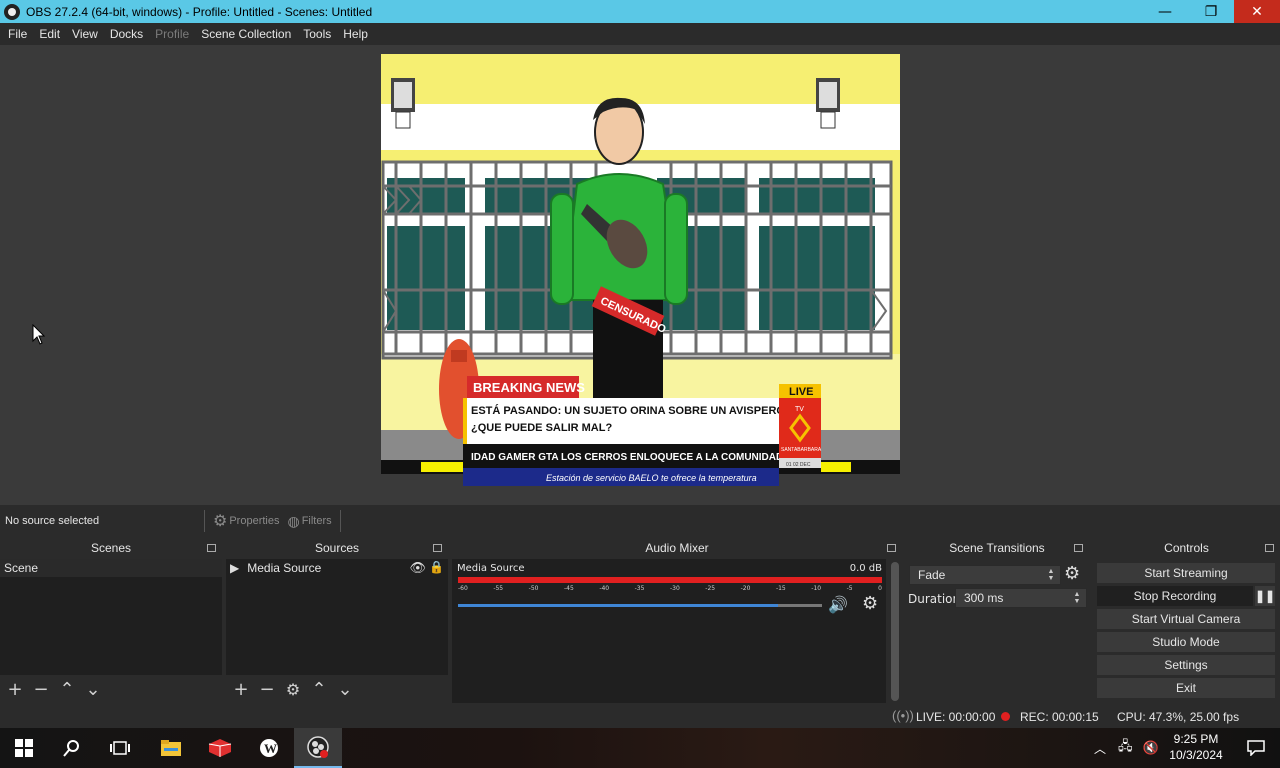 The width and height of the screenshot is (1280, 768). What do you see at coordinates (1257, 11) in the screenshot?
I see `close-button: ✕` at bounding box center [1257, 11].